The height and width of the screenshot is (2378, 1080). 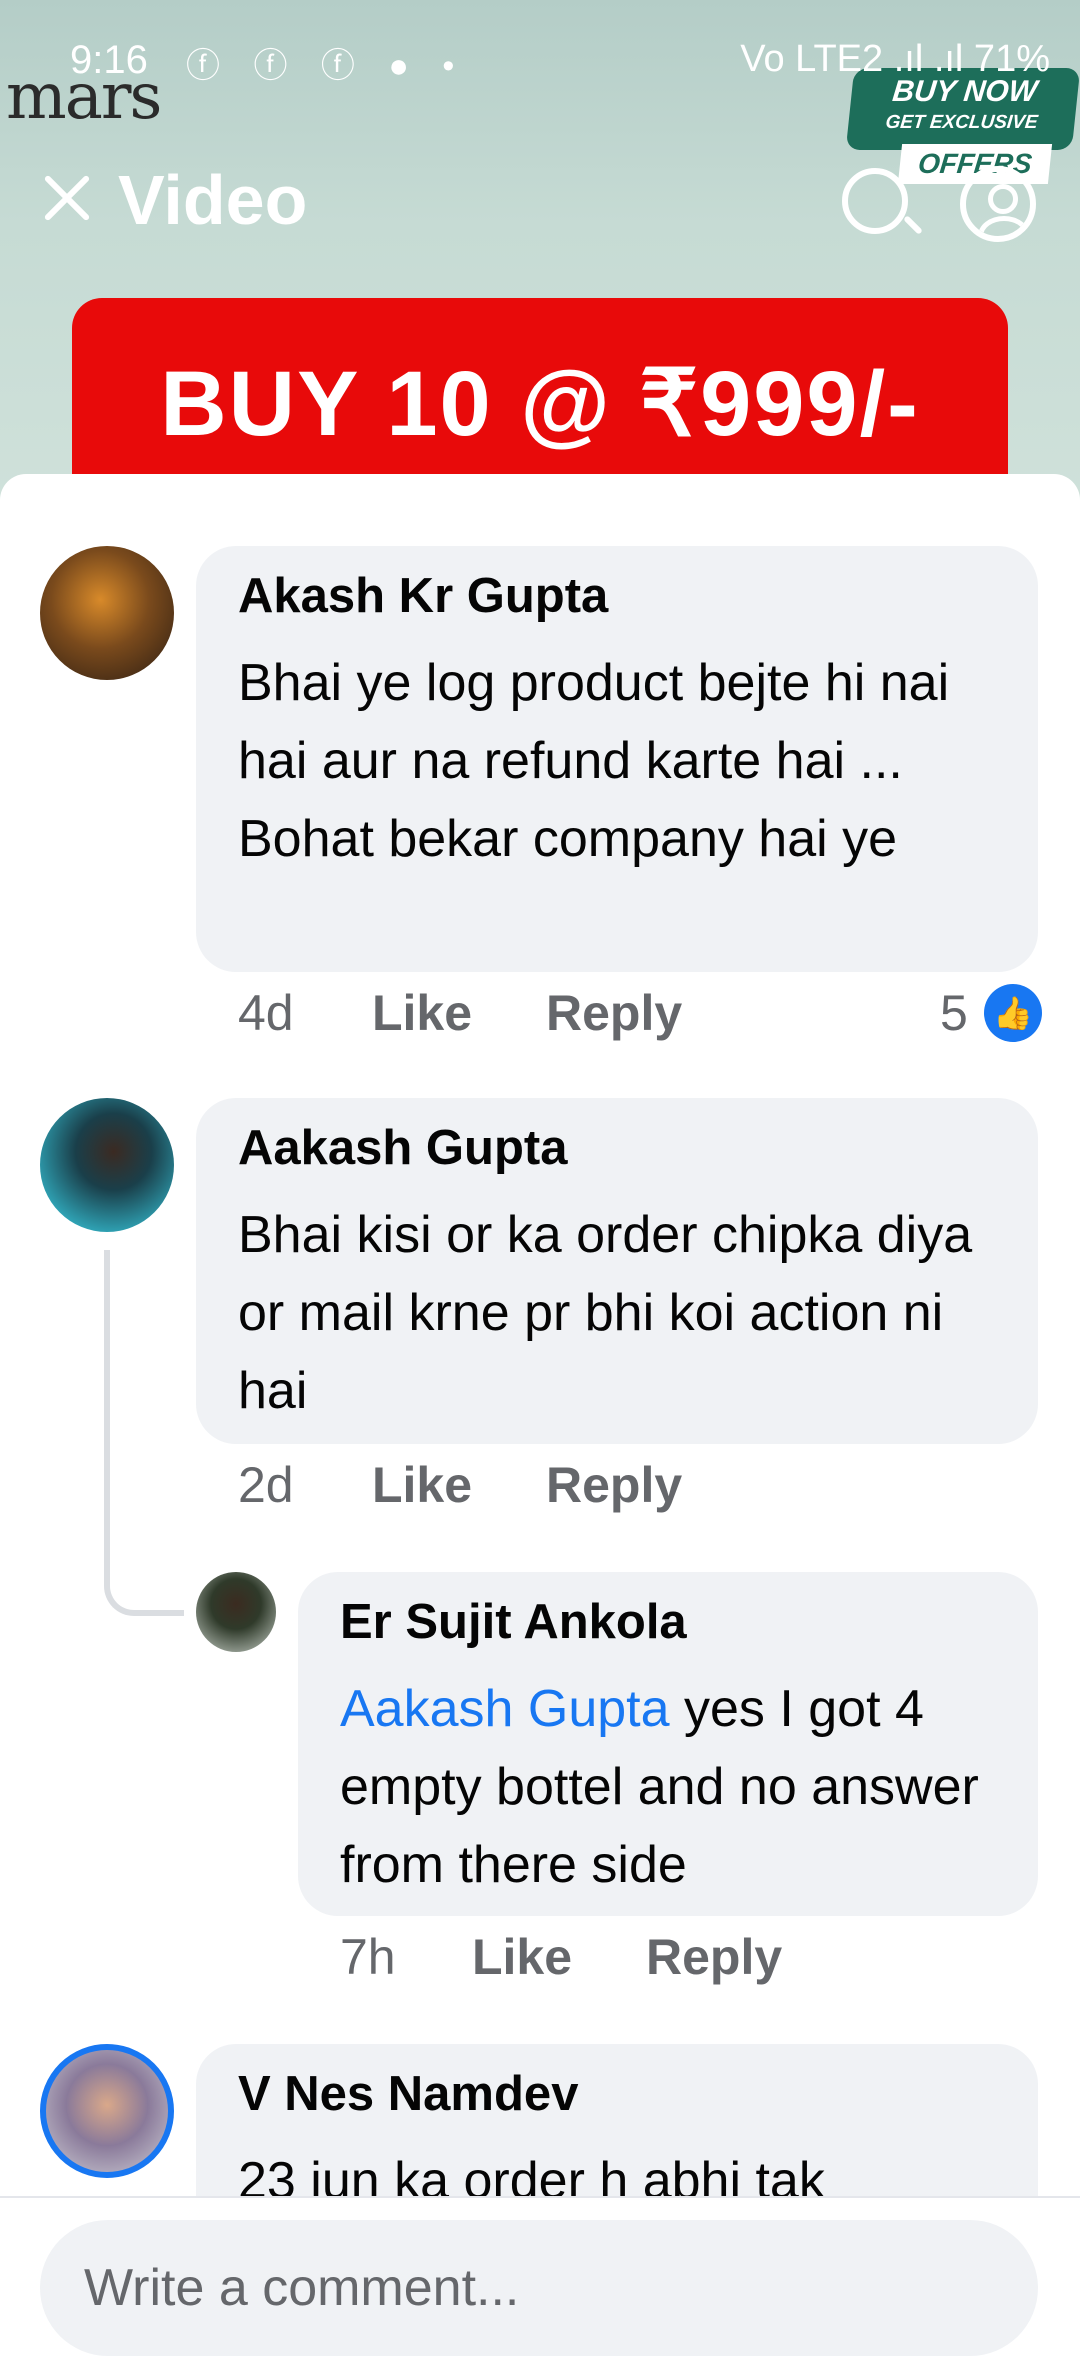 I want to click on thumbs-up-icon: 👍, so click(x=1013, y=1013).